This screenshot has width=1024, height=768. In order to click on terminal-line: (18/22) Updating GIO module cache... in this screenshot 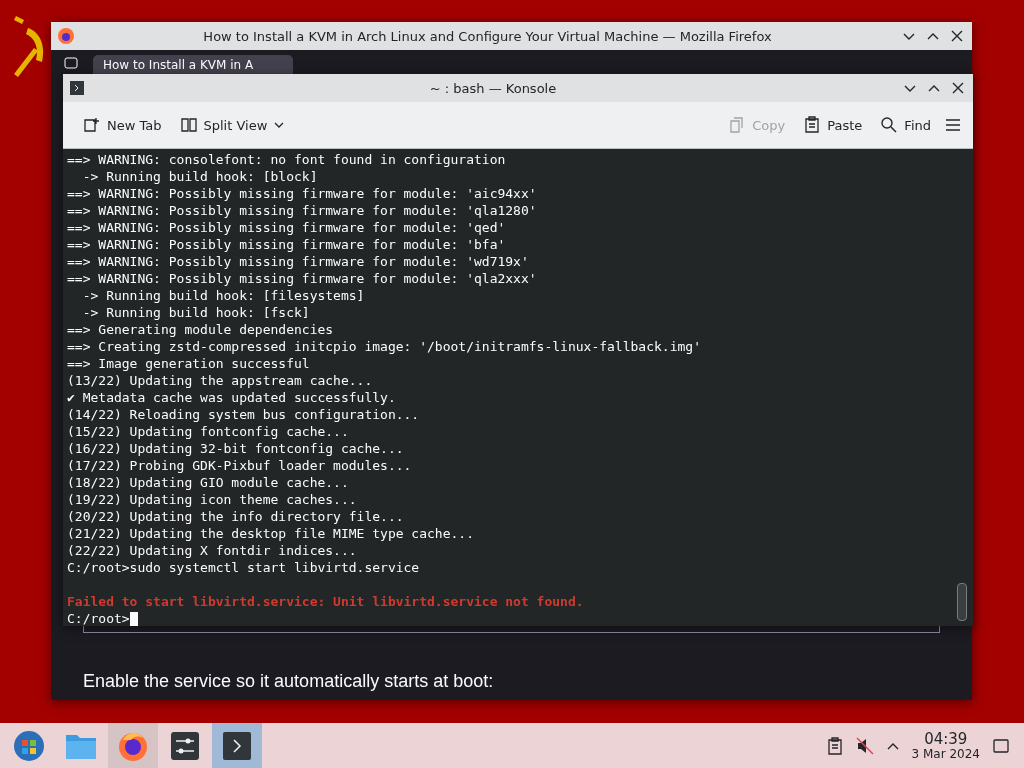, I will do `click(208, 482)`.